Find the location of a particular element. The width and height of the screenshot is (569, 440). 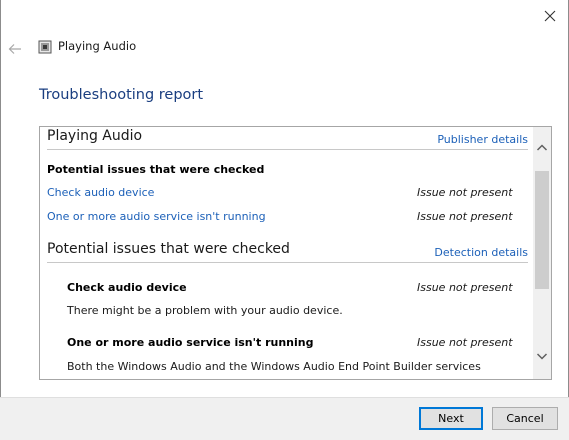

close-button is located at coordinates (550, 16).